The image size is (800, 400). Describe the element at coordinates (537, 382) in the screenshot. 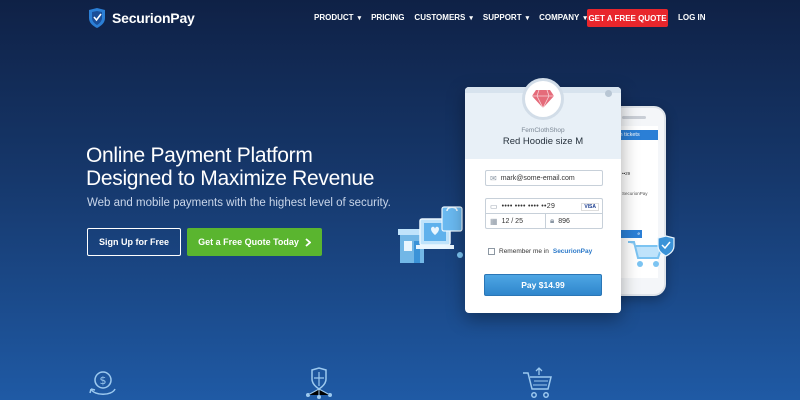

I see `shopping-cart-icon` at that location.